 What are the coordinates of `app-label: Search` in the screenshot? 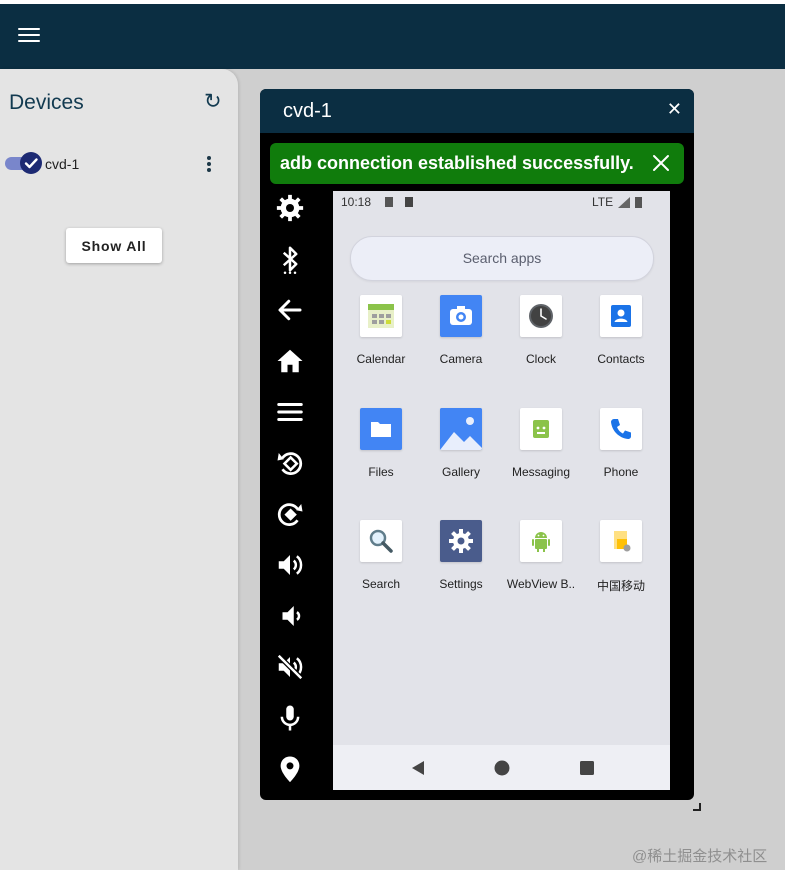 It's located at (381, 584).